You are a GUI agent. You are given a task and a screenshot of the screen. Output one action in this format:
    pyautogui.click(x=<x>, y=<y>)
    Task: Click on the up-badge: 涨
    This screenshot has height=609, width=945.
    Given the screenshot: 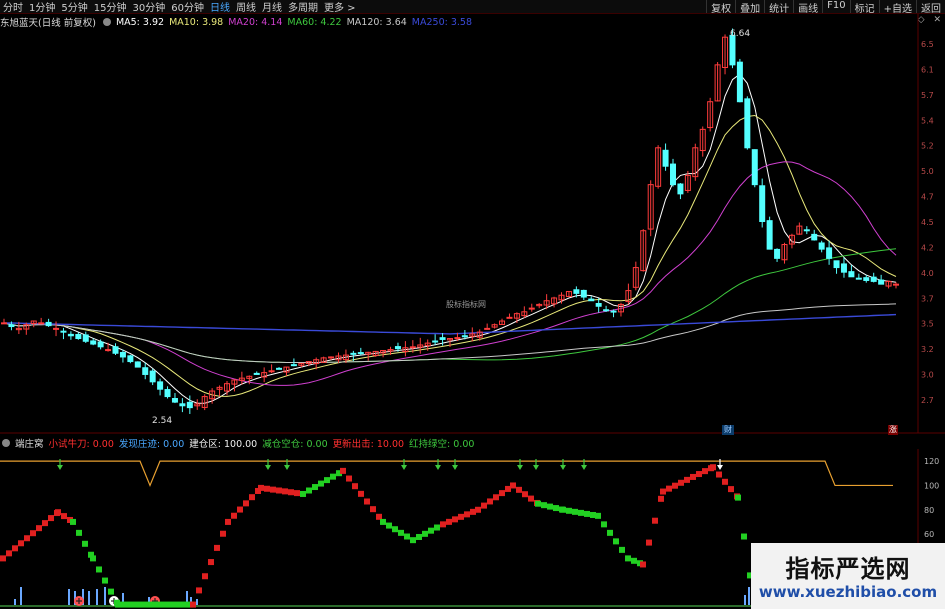 What is the action you would take?
    pyautogui.click(x=893, y=430)
    